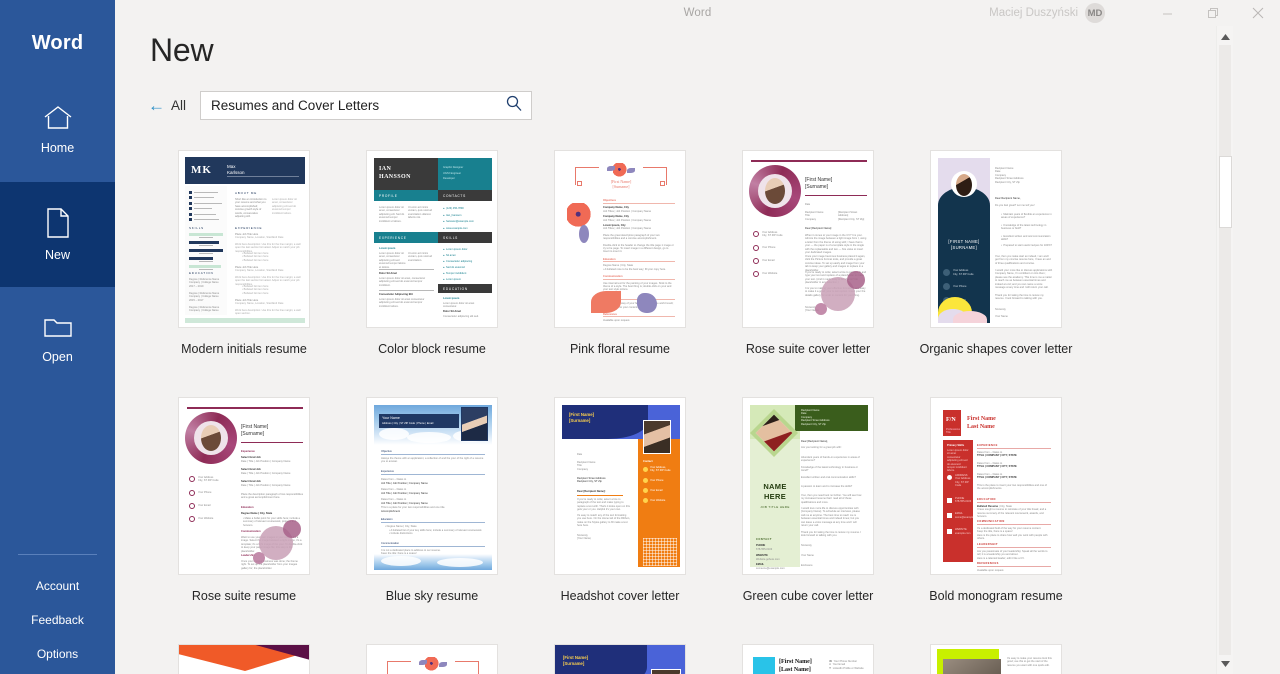 Image resolution: width=1280 pixels, height=674 pixels. What do you see at coordinates (185, 105) in the screenshot?
I see `all-templates-link: All` at bounding box center [185, 105].